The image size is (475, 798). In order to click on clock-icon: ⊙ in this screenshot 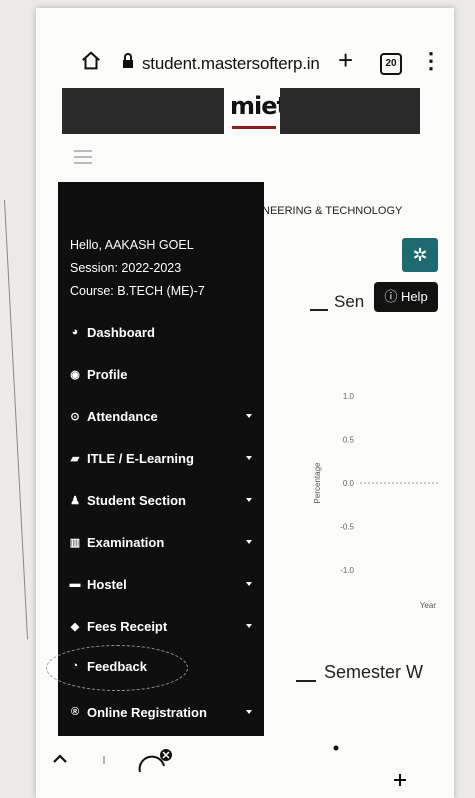, I will do `click(75, 416)`.